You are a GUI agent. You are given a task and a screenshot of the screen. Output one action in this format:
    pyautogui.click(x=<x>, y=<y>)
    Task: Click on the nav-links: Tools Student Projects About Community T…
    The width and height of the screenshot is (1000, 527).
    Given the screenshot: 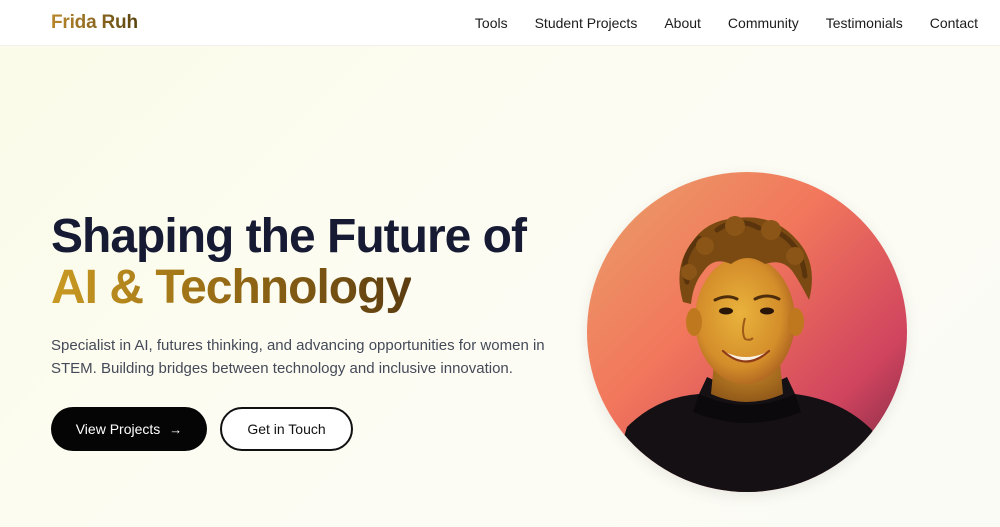 What is the action you would take?
    pyautogui.click(x=713, y=23)
    